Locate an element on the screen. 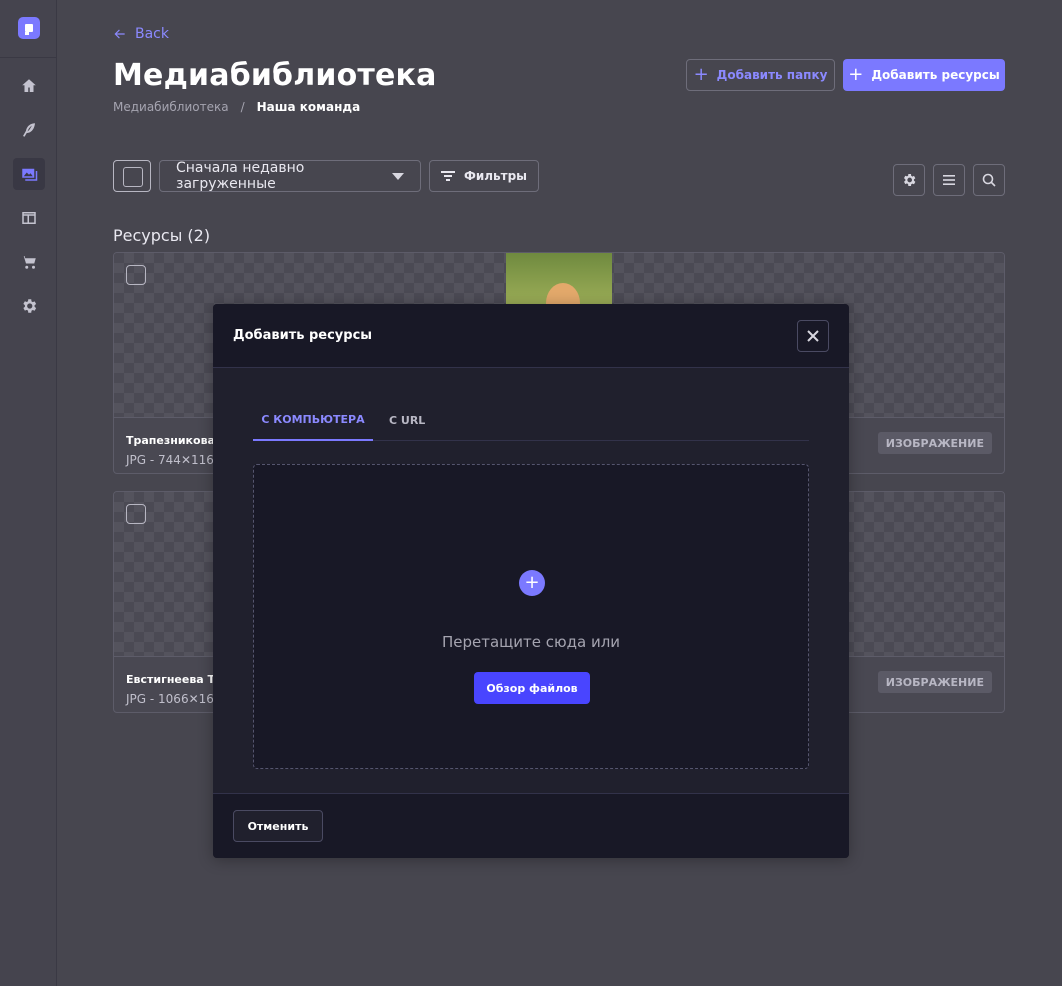  asset-meta: JPG - 744✕1165 is located at coordinates (174, 460).